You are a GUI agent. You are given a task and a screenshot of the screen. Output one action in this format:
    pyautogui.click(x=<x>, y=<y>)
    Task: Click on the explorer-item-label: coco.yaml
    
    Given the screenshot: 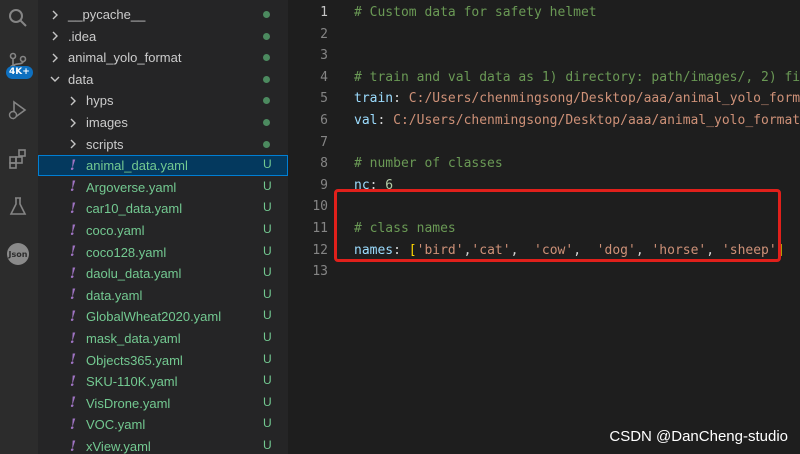 What is the action you would take?
    pyautogui.click(x=115, y=230)
    